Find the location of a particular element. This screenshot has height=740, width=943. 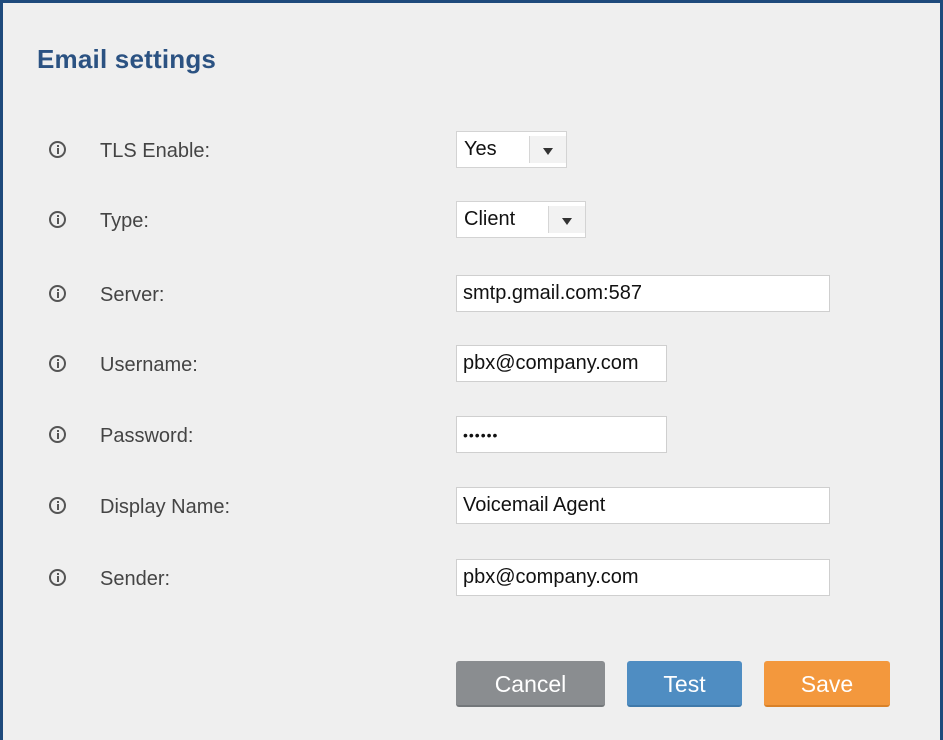

page-title: Email settings is located at coordinates (127, 59).